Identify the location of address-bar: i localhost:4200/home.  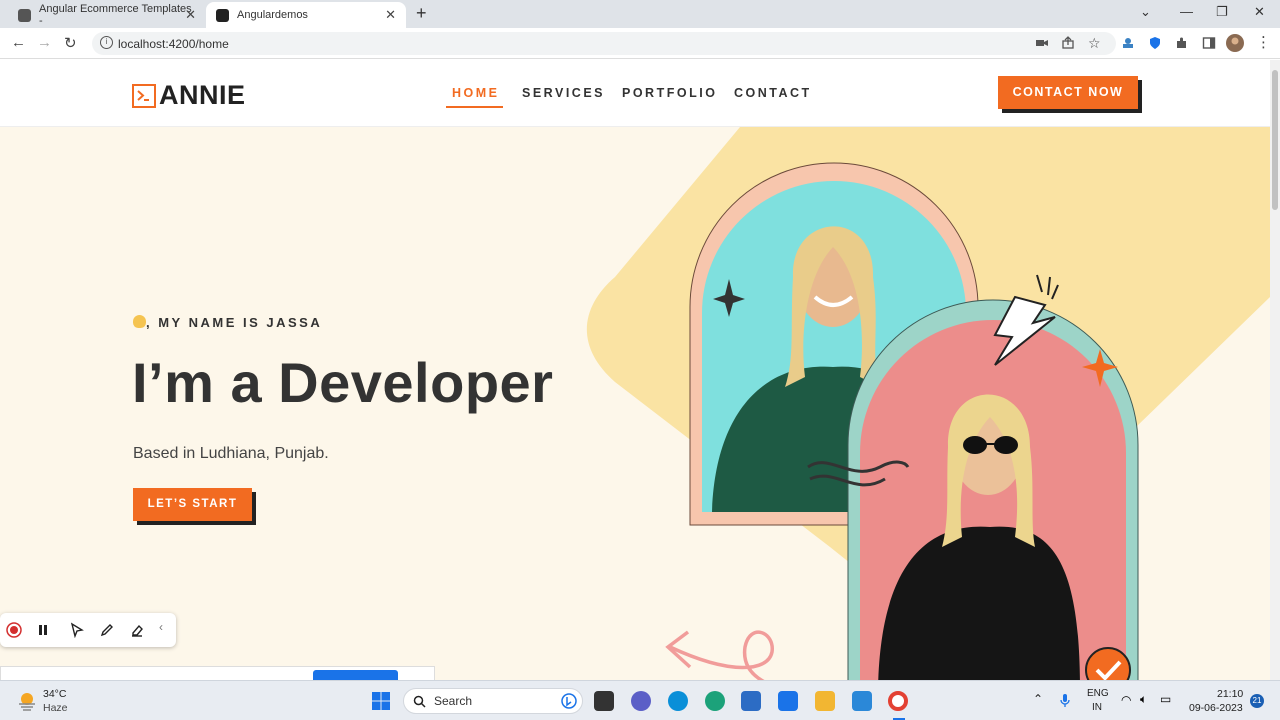
(604, 43).